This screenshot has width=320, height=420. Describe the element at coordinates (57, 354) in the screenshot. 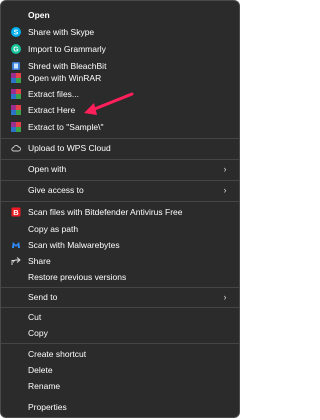

I see `menu-item-label: Create shortcut` at that location.